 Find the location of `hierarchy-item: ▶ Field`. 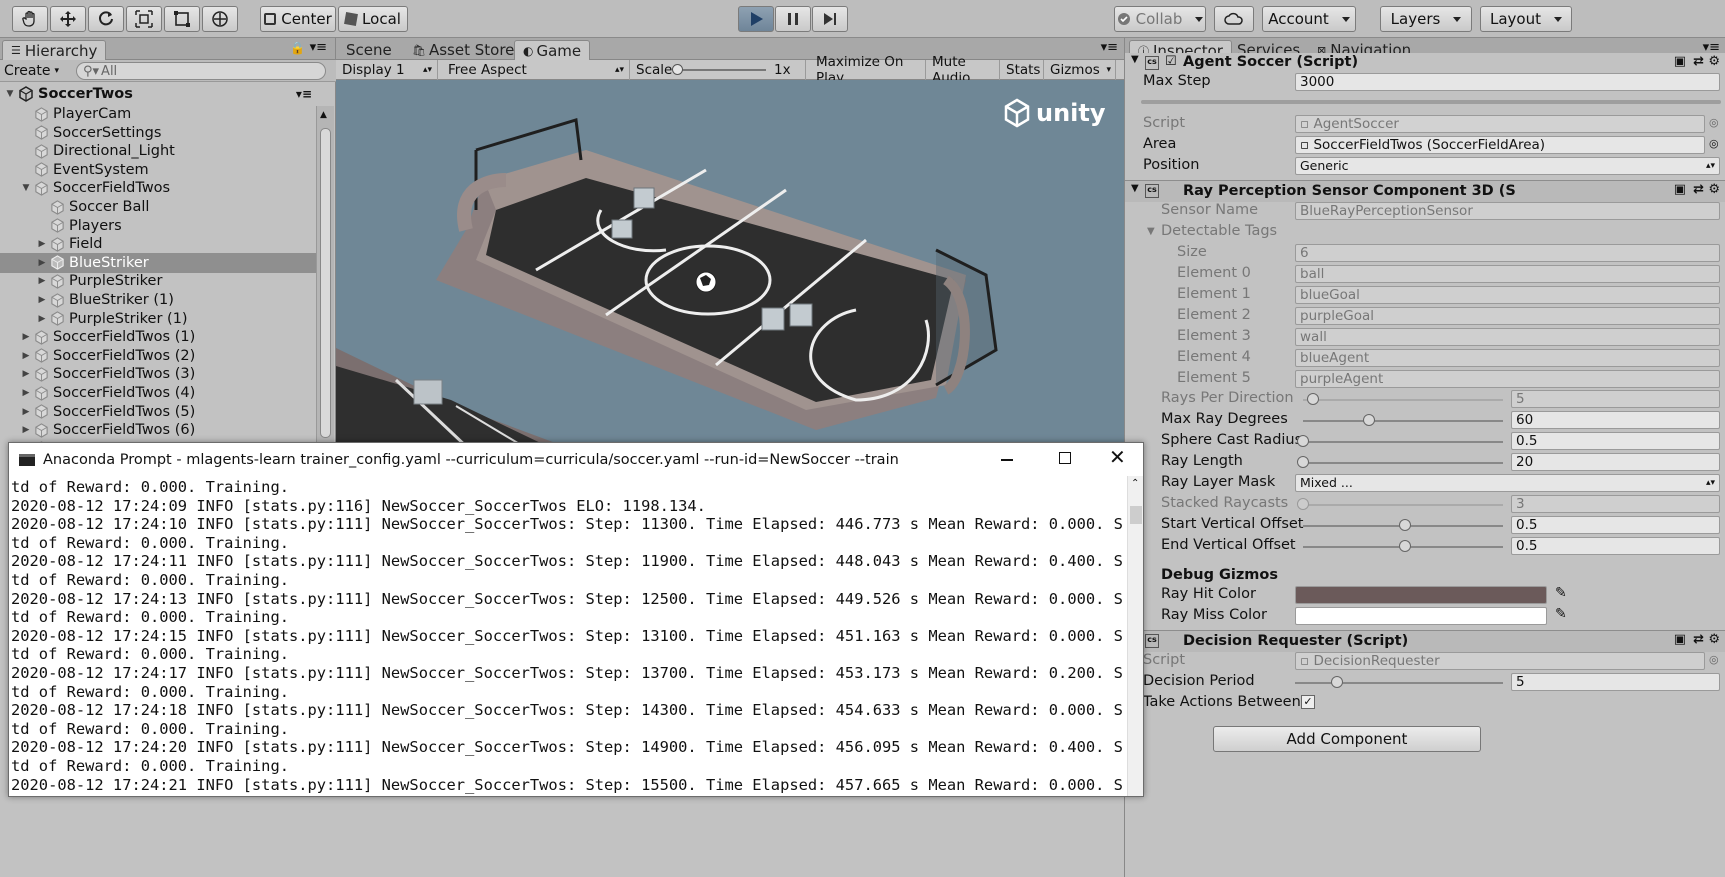

hierarchy-item: ▶ Field is located at coordinates (158, 244).